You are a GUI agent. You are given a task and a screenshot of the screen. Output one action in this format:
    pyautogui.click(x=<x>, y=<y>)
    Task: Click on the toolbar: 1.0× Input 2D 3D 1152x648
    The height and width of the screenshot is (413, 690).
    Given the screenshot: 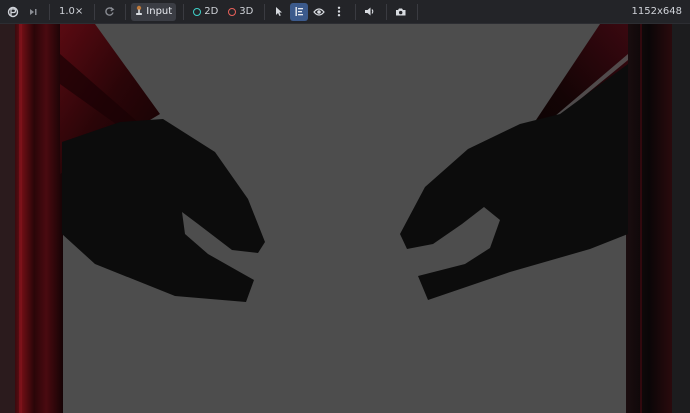 What is the action you would take?
    pyautogui.click(x=345, y=12)
    